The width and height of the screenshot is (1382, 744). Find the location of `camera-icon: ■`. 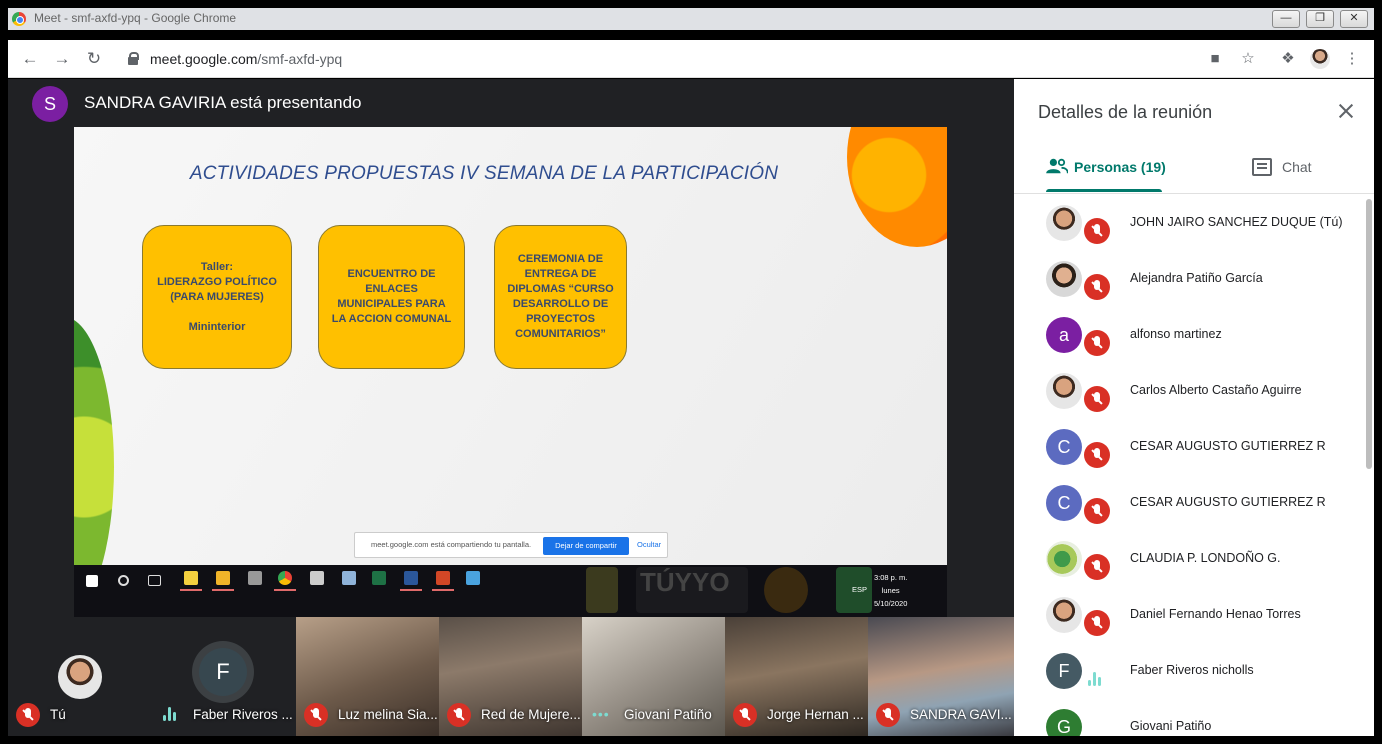

camera-icon: ■ is located at coordinates (1215, 59).